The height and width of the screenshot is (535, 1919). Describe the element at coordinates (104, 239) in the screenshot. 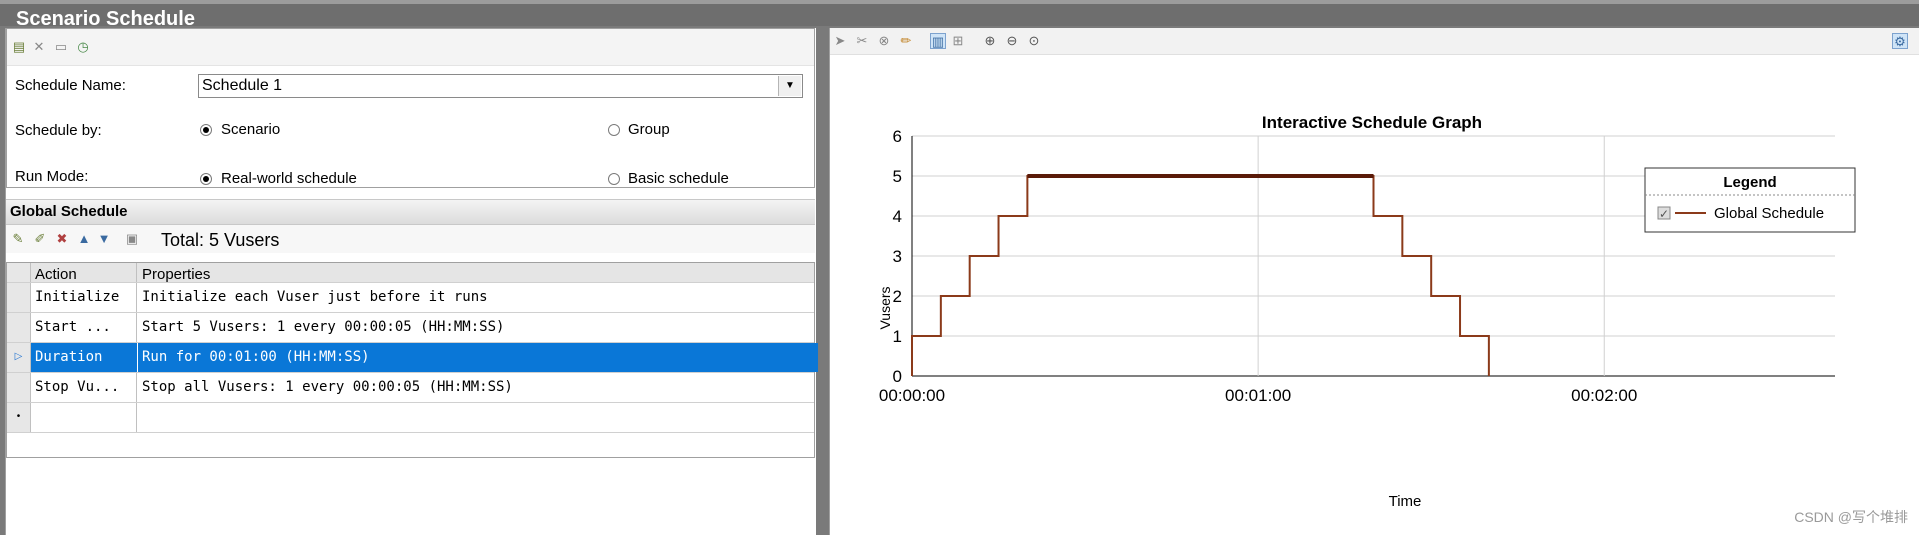

I see `move-down-icon: ▼` at that location.